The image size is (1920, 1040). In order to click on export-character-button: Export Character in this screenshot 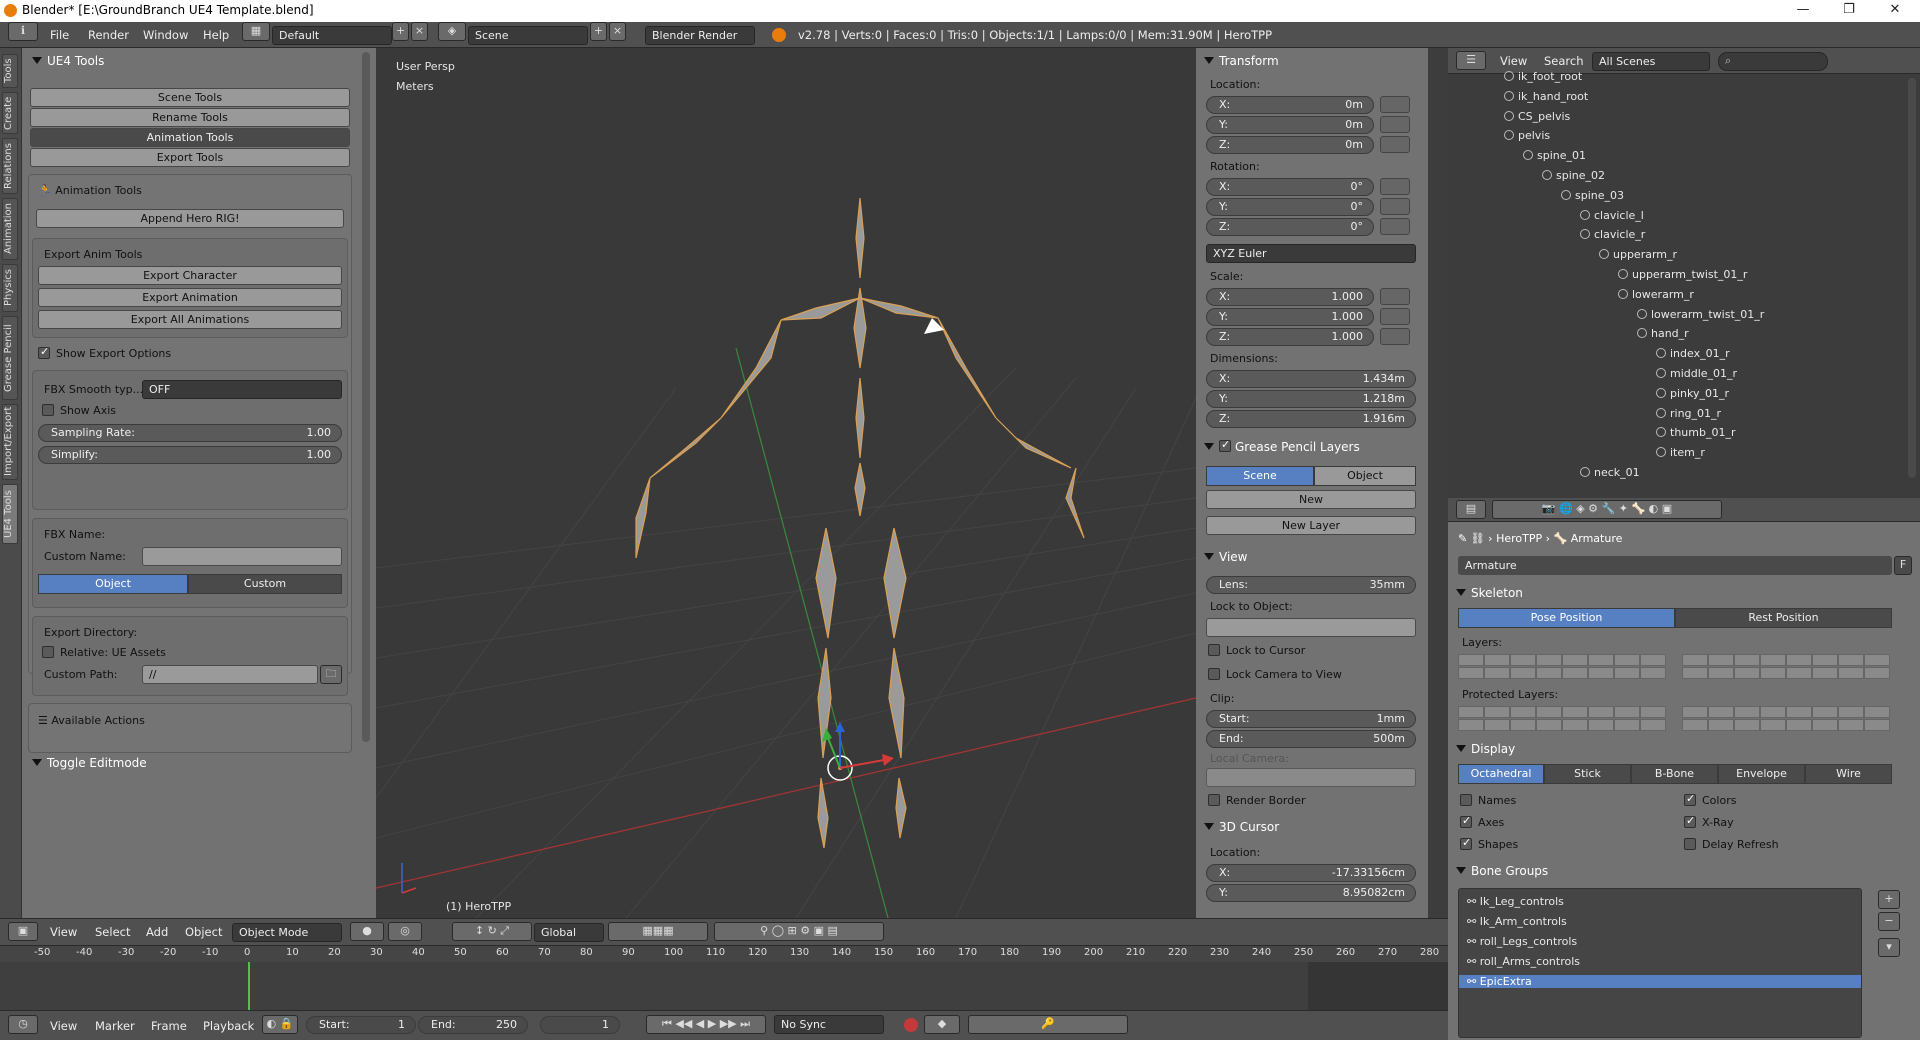, I will do `click(190, 275)`.